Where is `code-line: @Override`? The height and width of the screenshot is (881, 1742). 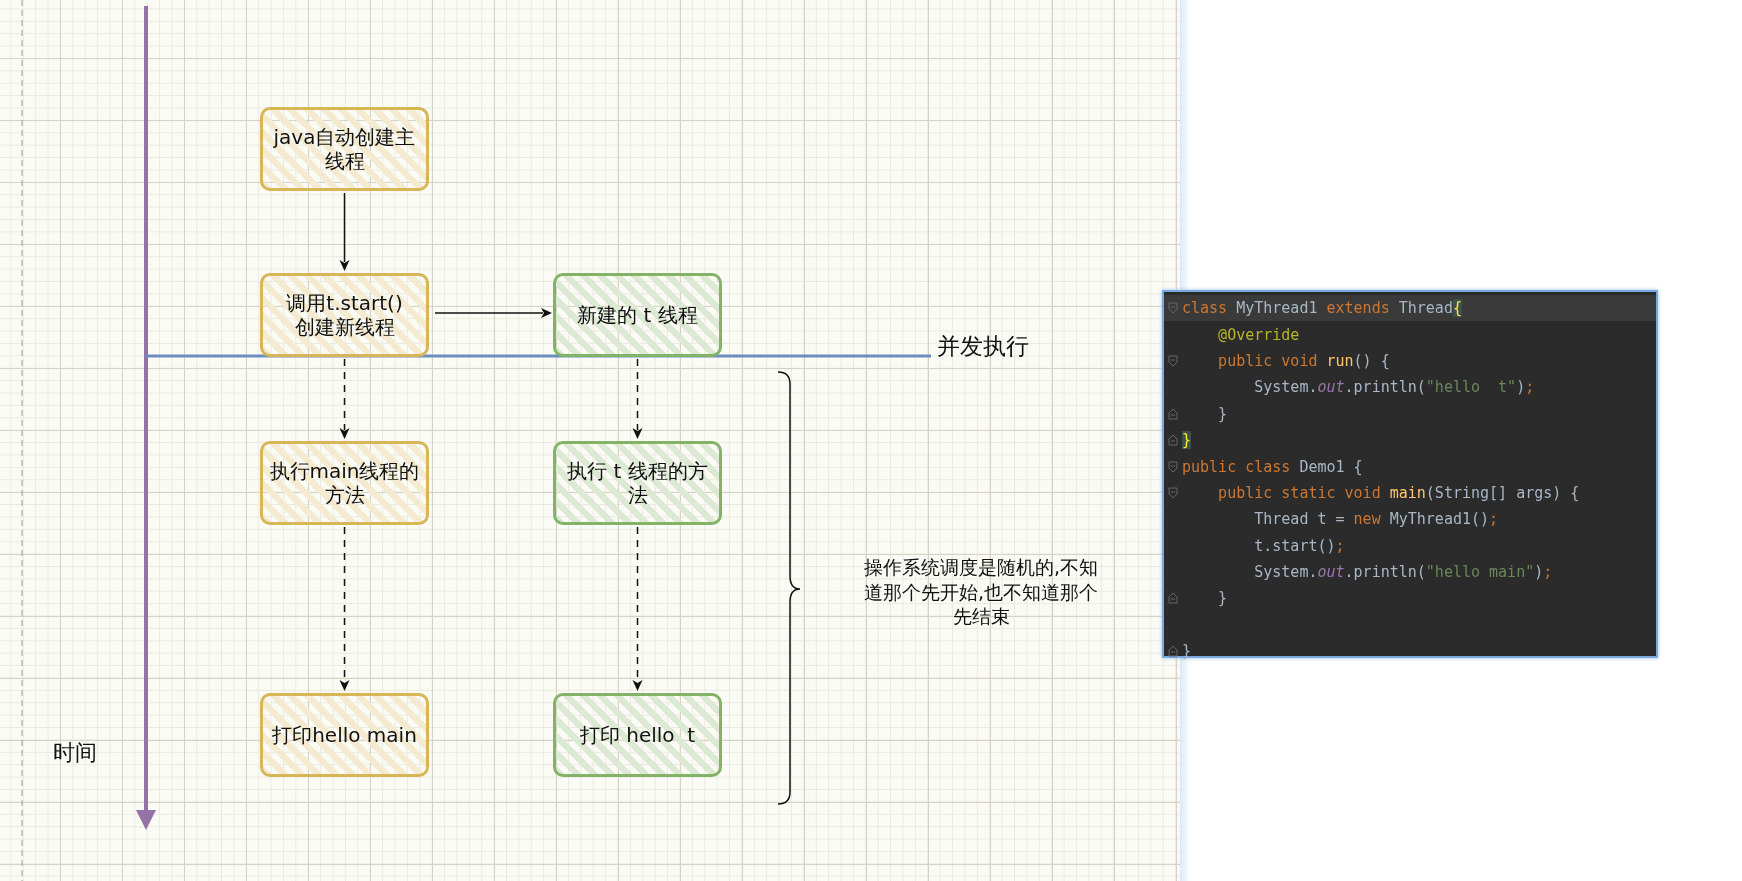
code-line: @Override is located at coordinates (1258, 334).